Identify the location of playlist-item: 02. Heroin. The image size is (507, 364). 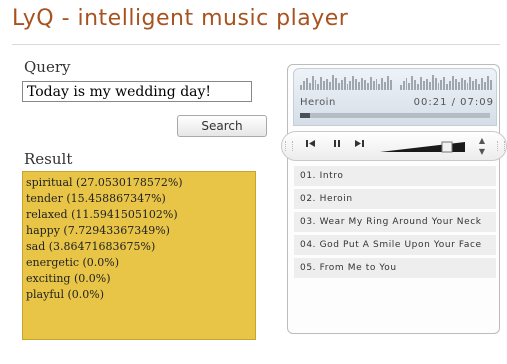
(395, 199).